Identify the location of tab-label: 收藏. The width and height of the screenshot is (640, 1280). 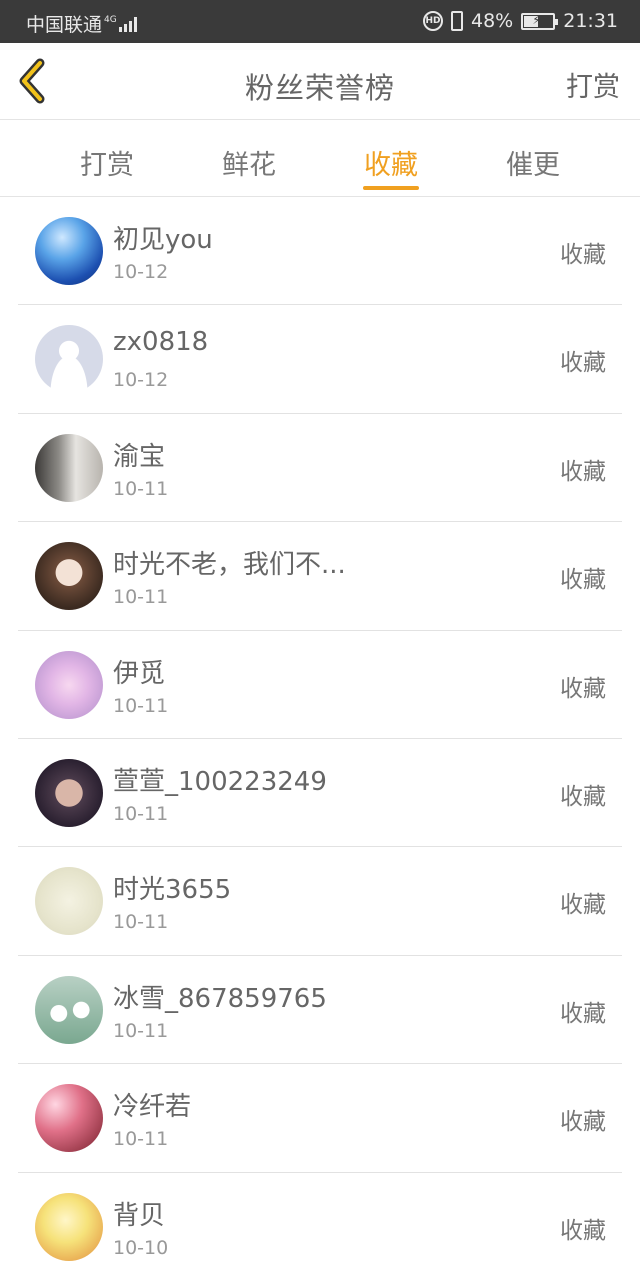
(391, 165).